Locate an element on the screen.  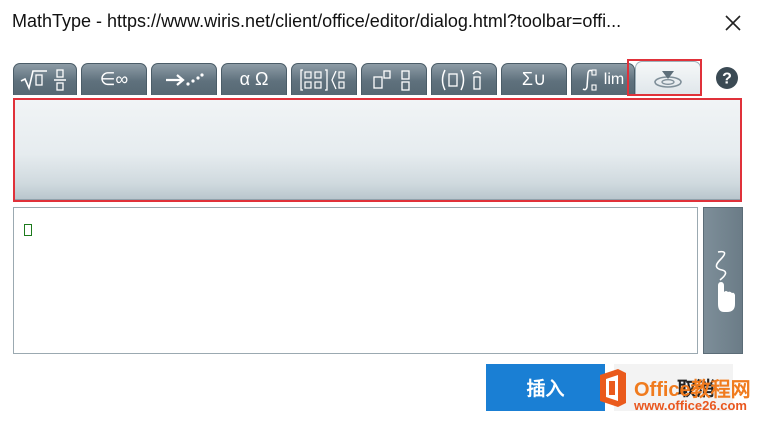
tab-greek: α Ω is located at coordinates (254, 79).